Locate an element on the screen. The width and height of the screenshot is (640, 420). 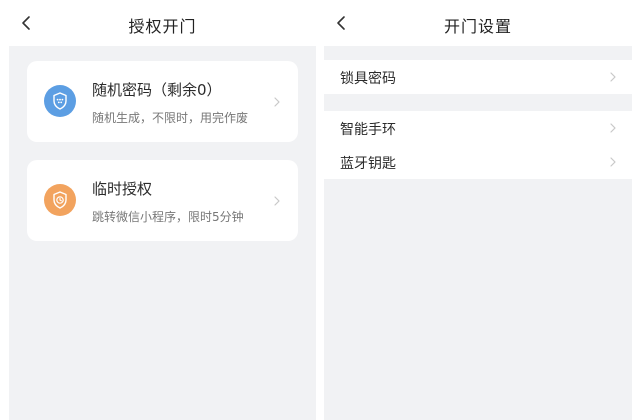
card-title: 临时授权 is located at coordinates (122, 189).